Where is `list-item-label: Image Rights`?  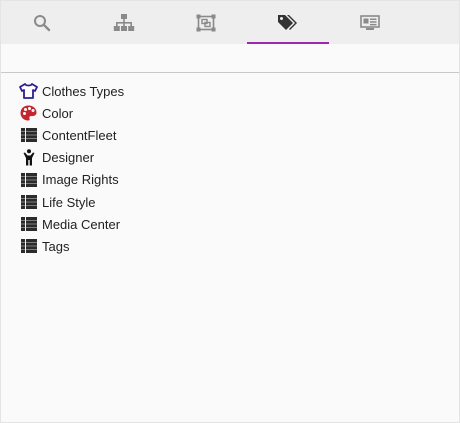
list-item-label: Image Rights is located at coordinates (80, 180).